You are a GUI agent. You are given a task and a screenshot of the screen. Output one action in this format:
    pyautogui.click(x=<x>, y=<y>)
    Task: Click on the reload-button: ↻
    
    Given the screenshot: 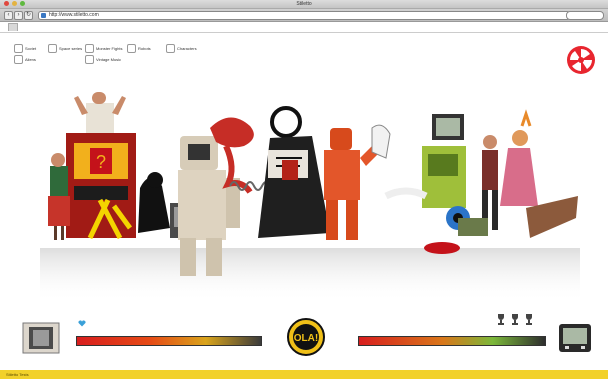 What is the action you would take?
    pyautogui.click(x=28, y=15)
    